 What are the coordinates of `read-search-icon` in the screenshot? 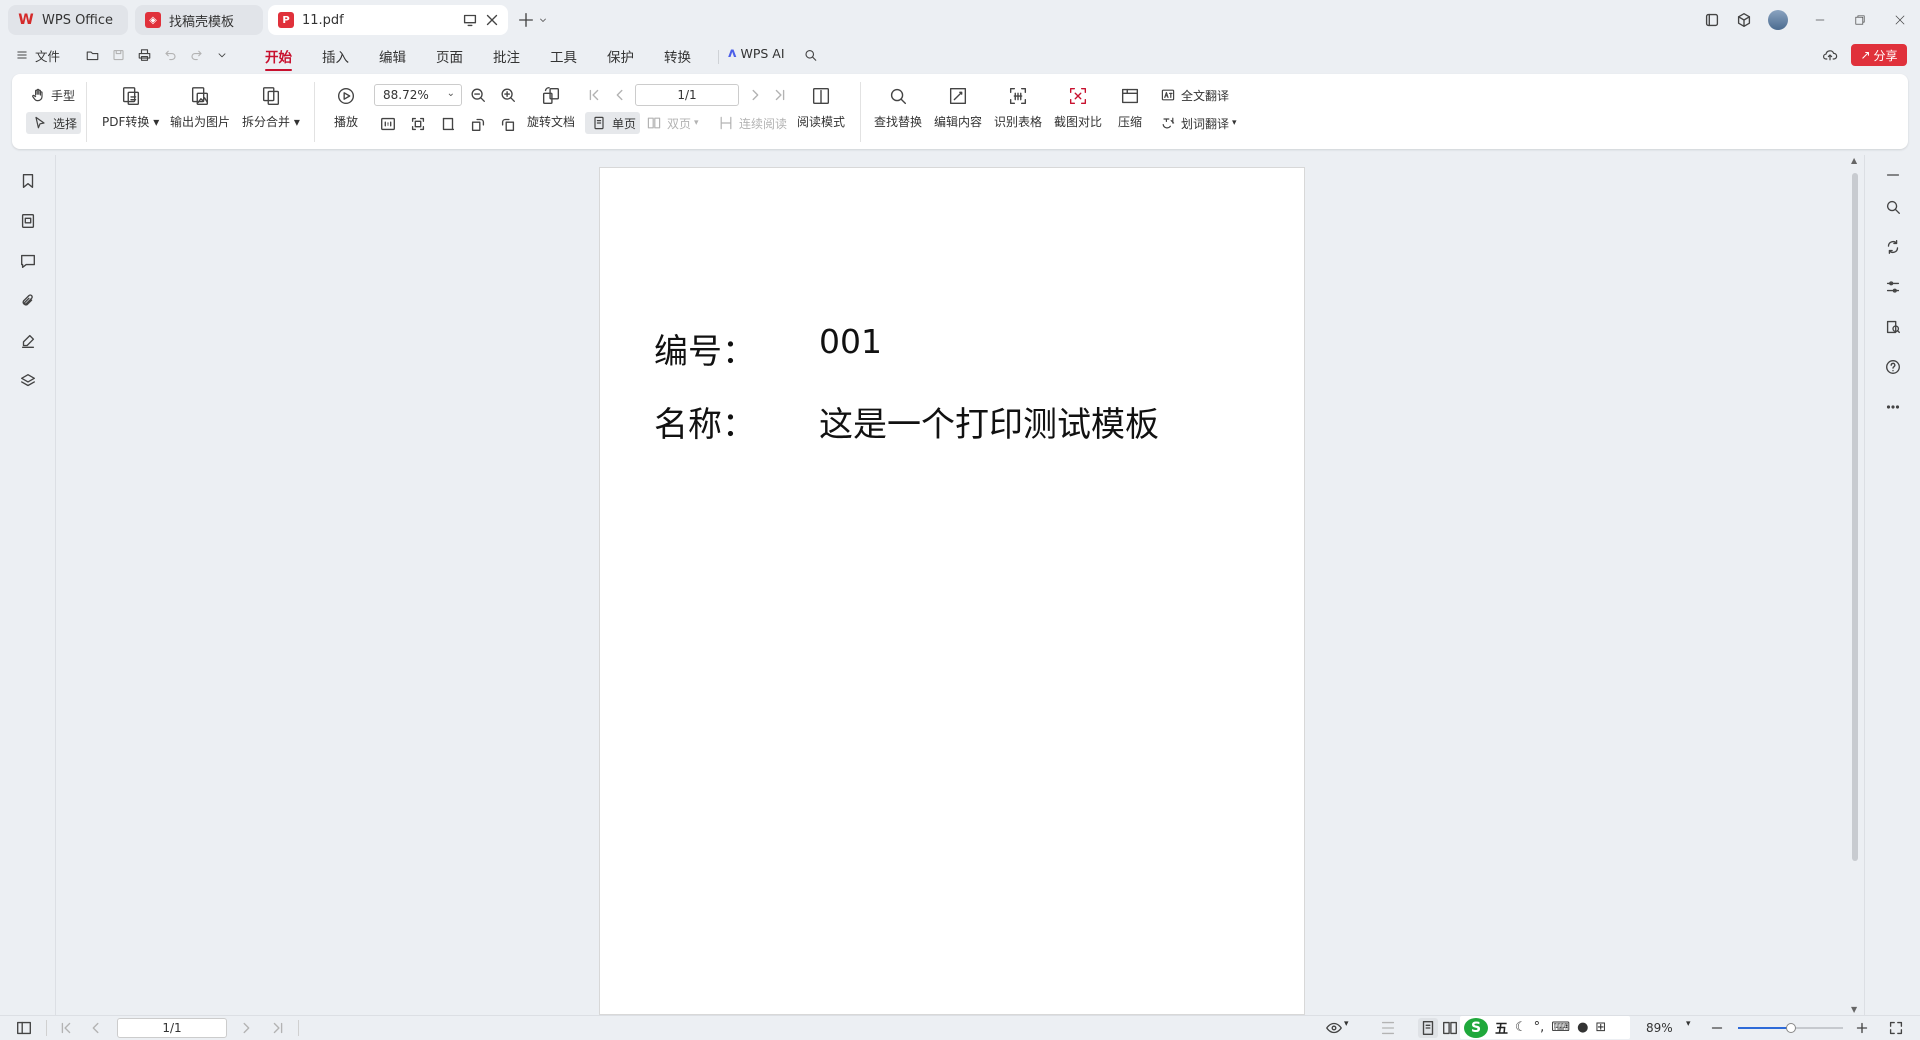 It's located at (1893, 327).